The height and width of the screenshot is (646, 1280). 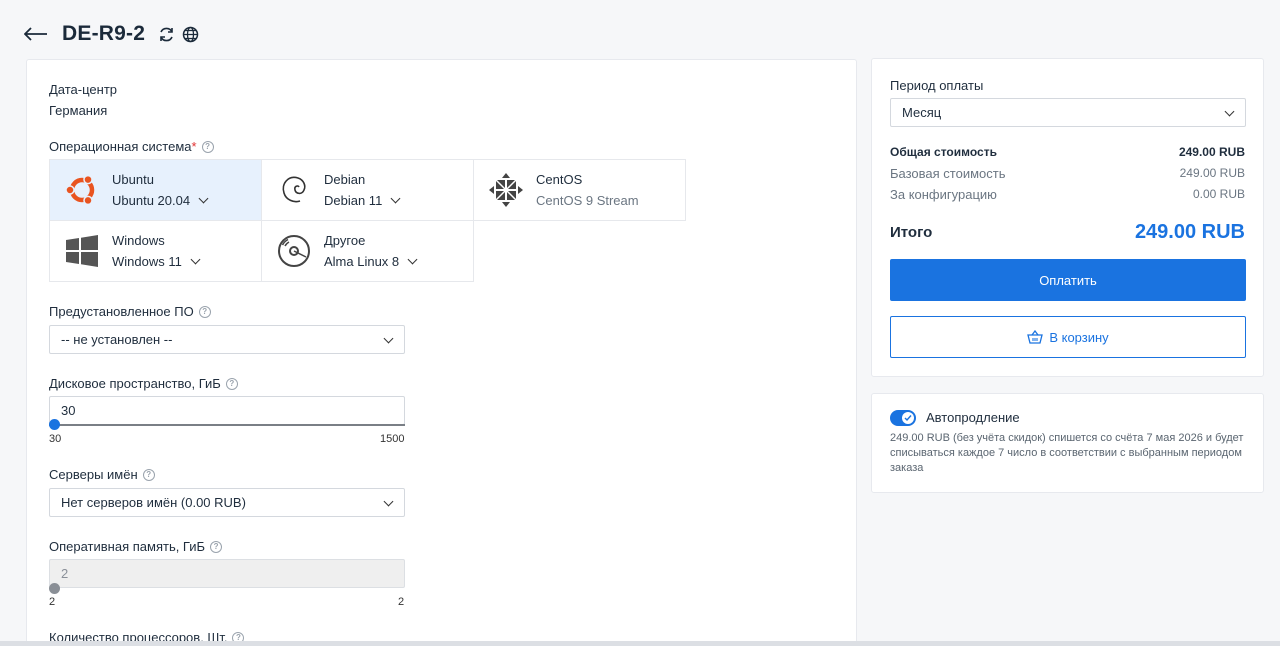 What do you see at coordinates (52, 602) in the screenshot?
I see `ram-min: 2` at bounding box center [52, 602].